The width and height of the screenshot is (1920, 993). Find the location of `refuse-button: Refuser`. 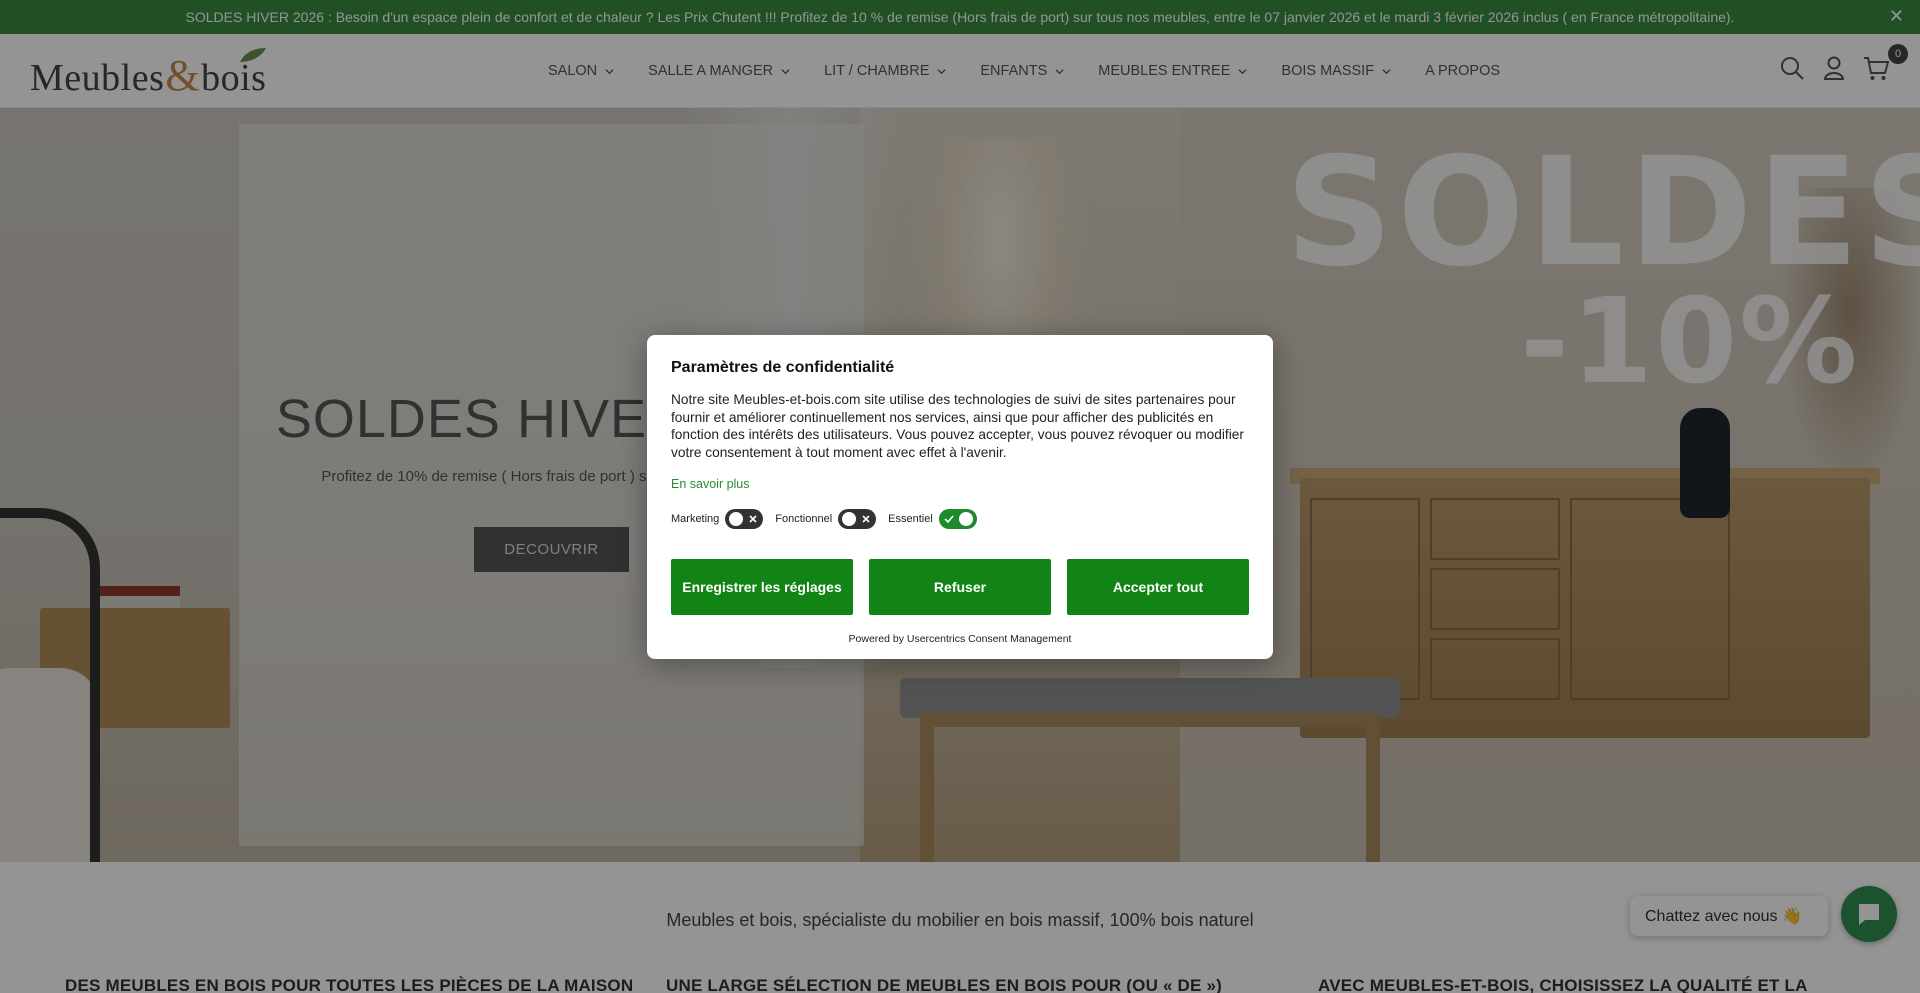

refuse-button: Refuser is located at coordinates (960, 587).